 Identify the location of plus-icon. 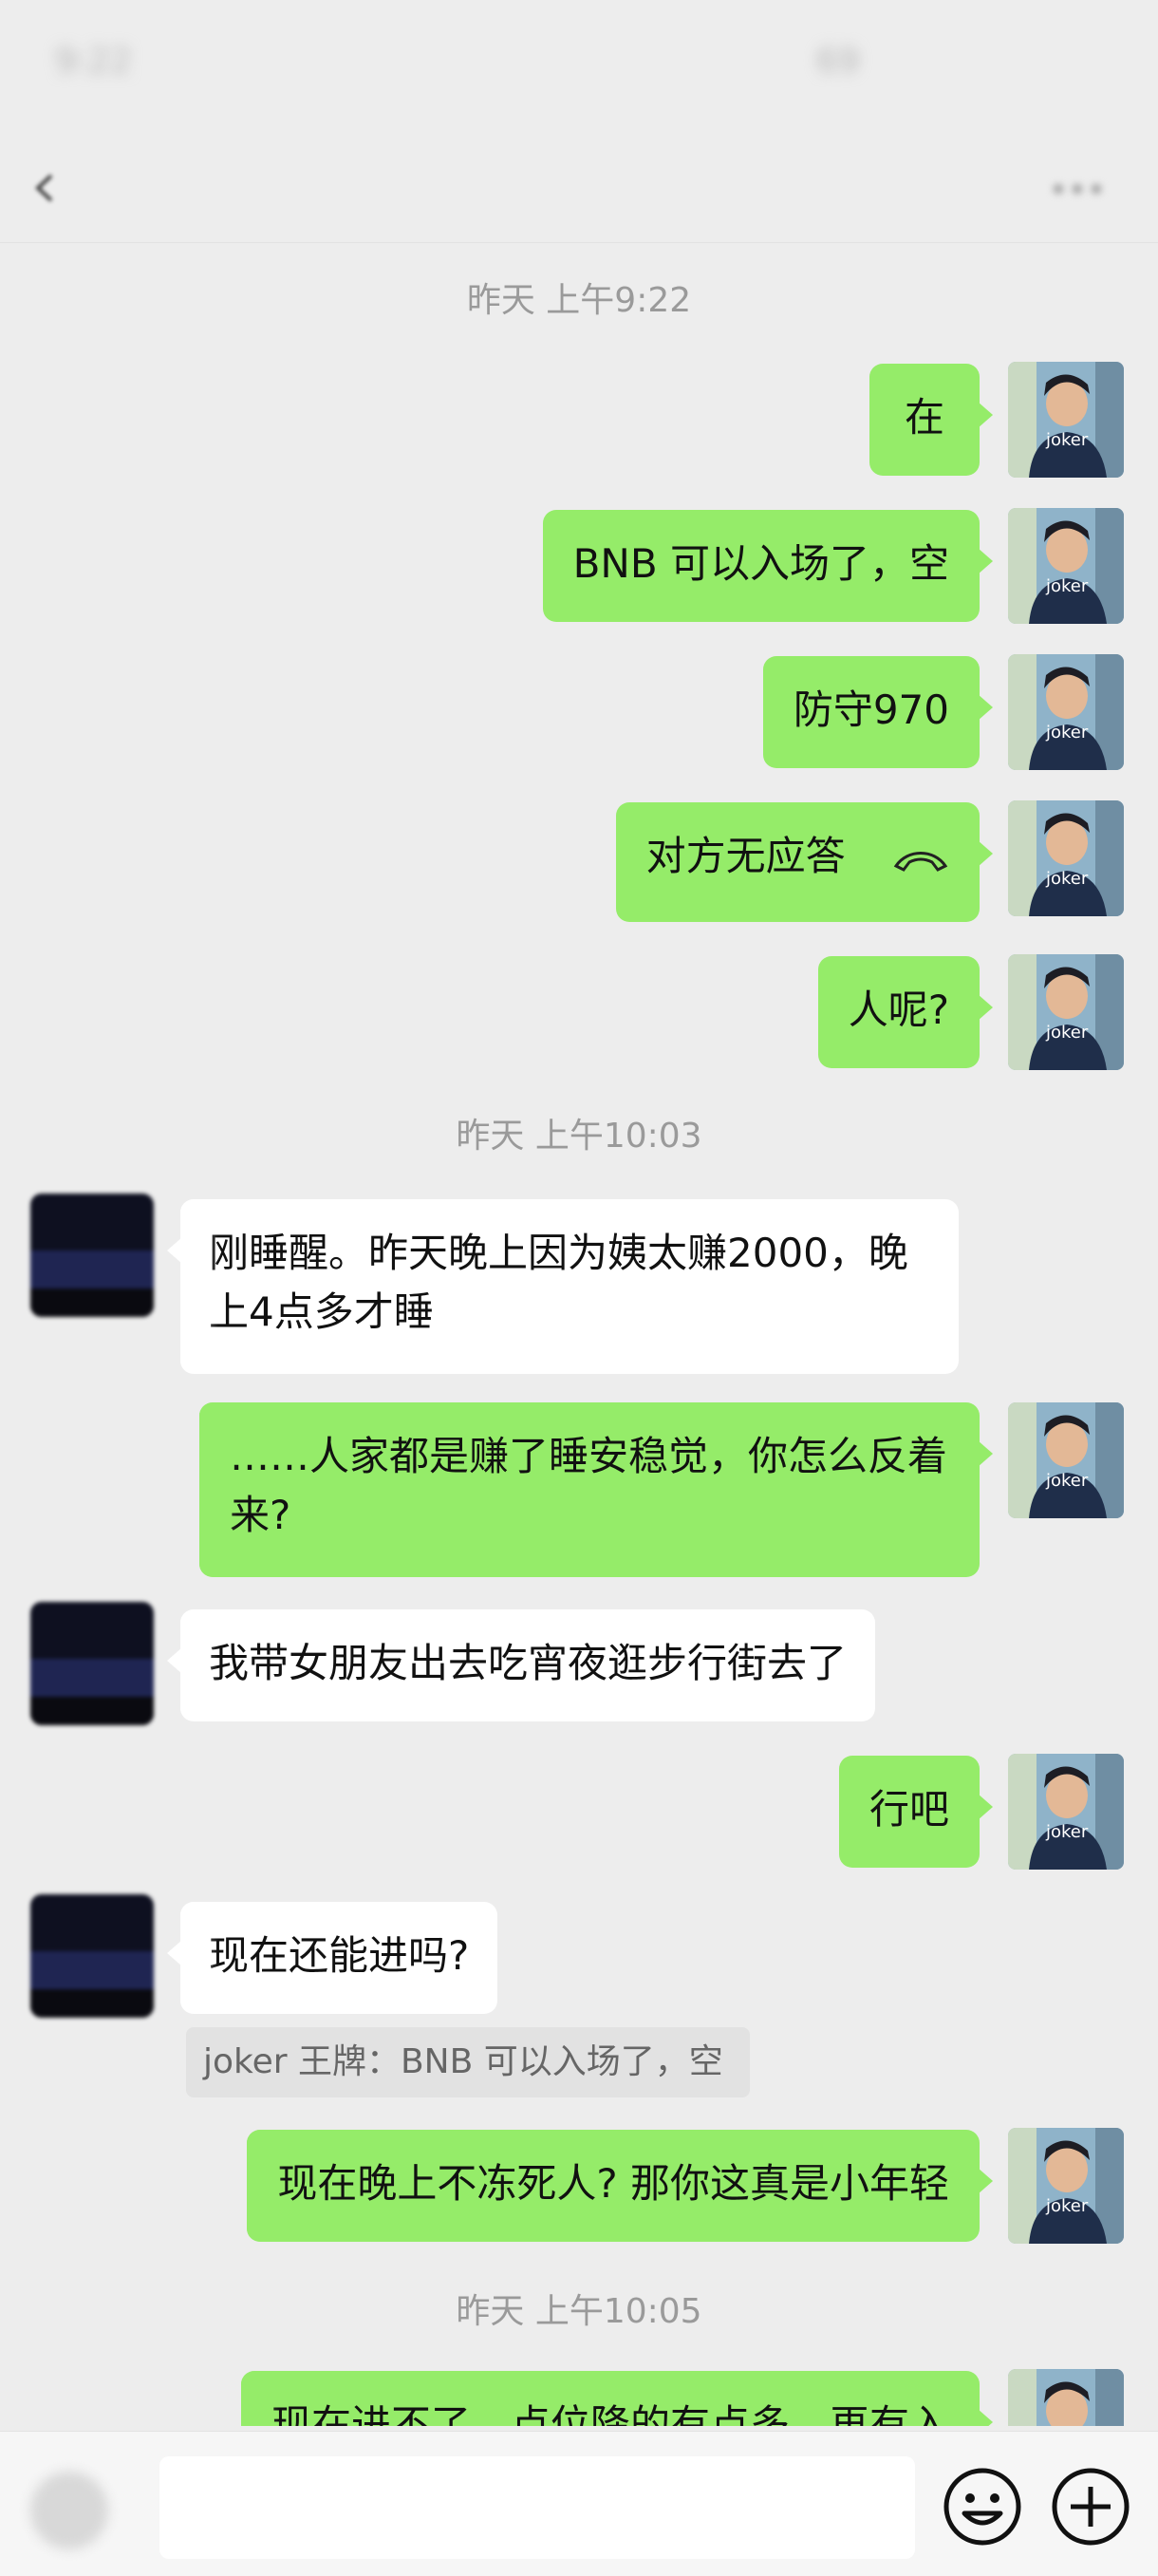
(1090, 2507).